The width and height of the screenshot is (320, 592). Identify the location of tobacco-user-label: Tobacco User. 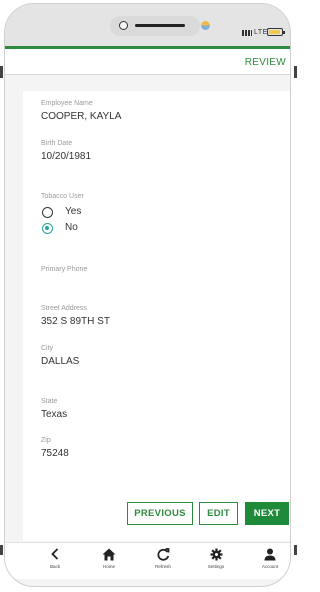
(62, 196).